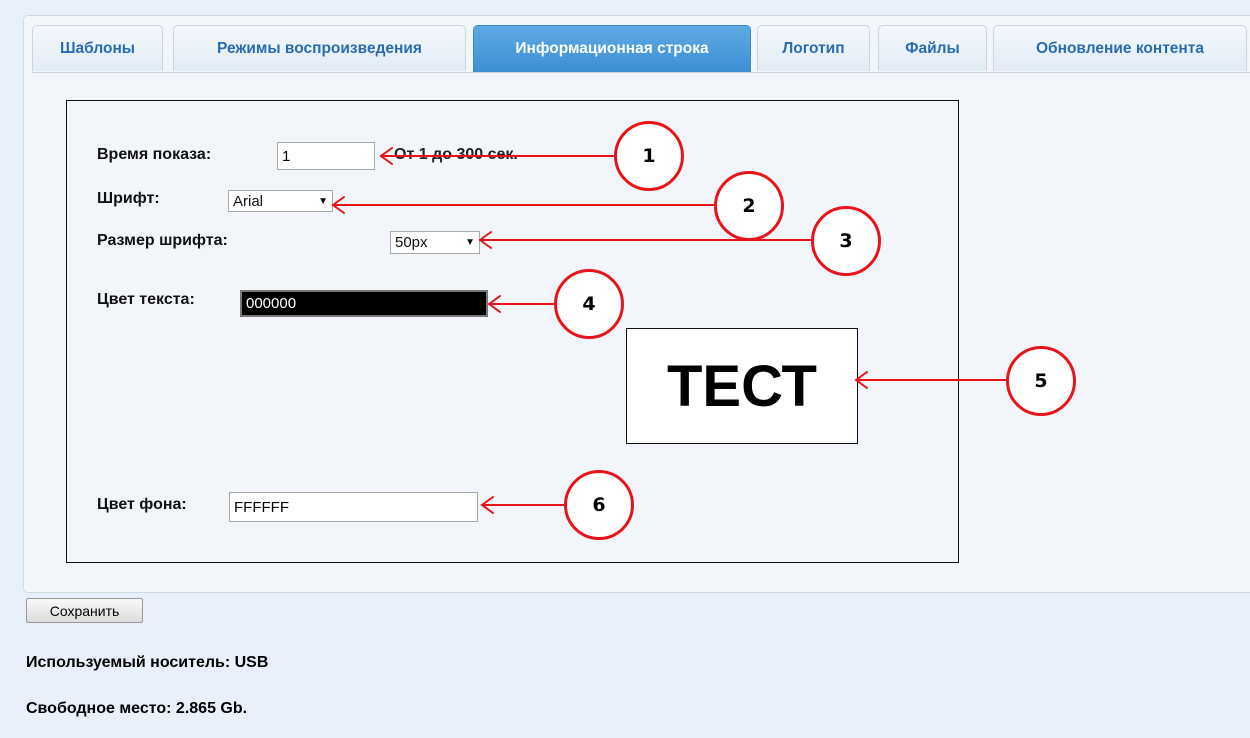 This screenshot has height=738, width=1250. I want to click on show-time-input, so click(326, 156).